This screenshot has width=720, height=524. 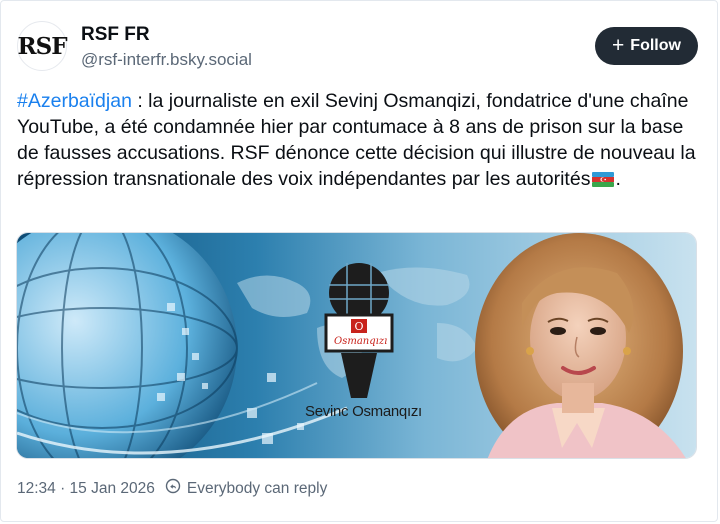 What do you see at coordinates (361, 341) in the screenshot?
I see `logo-label: Osmanqızı` at bounding box center [361, 341].